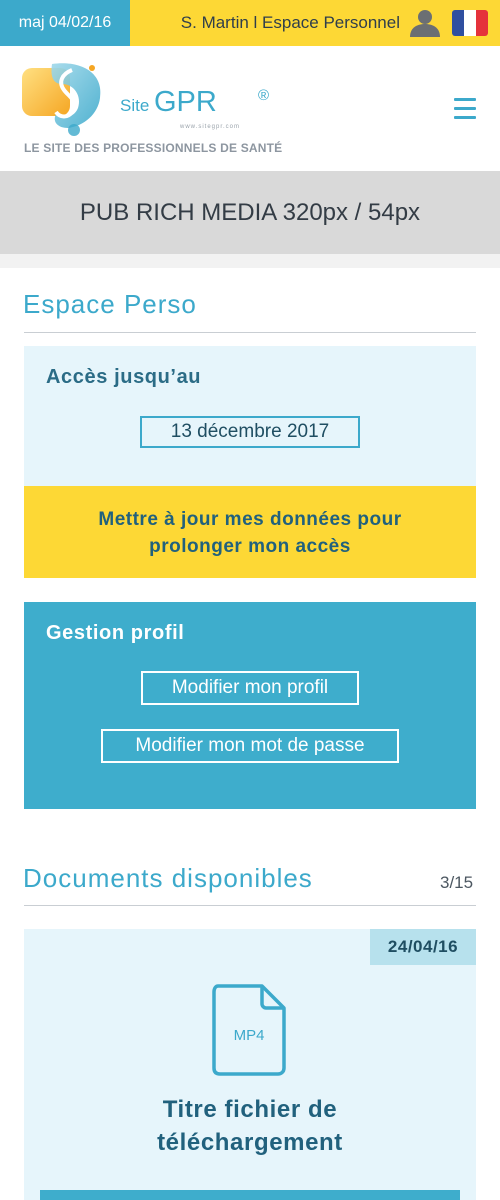  What do you see at coordinates (465, 109) in the screenshot?
I see `hamburger-menu-icon` at bounding box center [465, 109].